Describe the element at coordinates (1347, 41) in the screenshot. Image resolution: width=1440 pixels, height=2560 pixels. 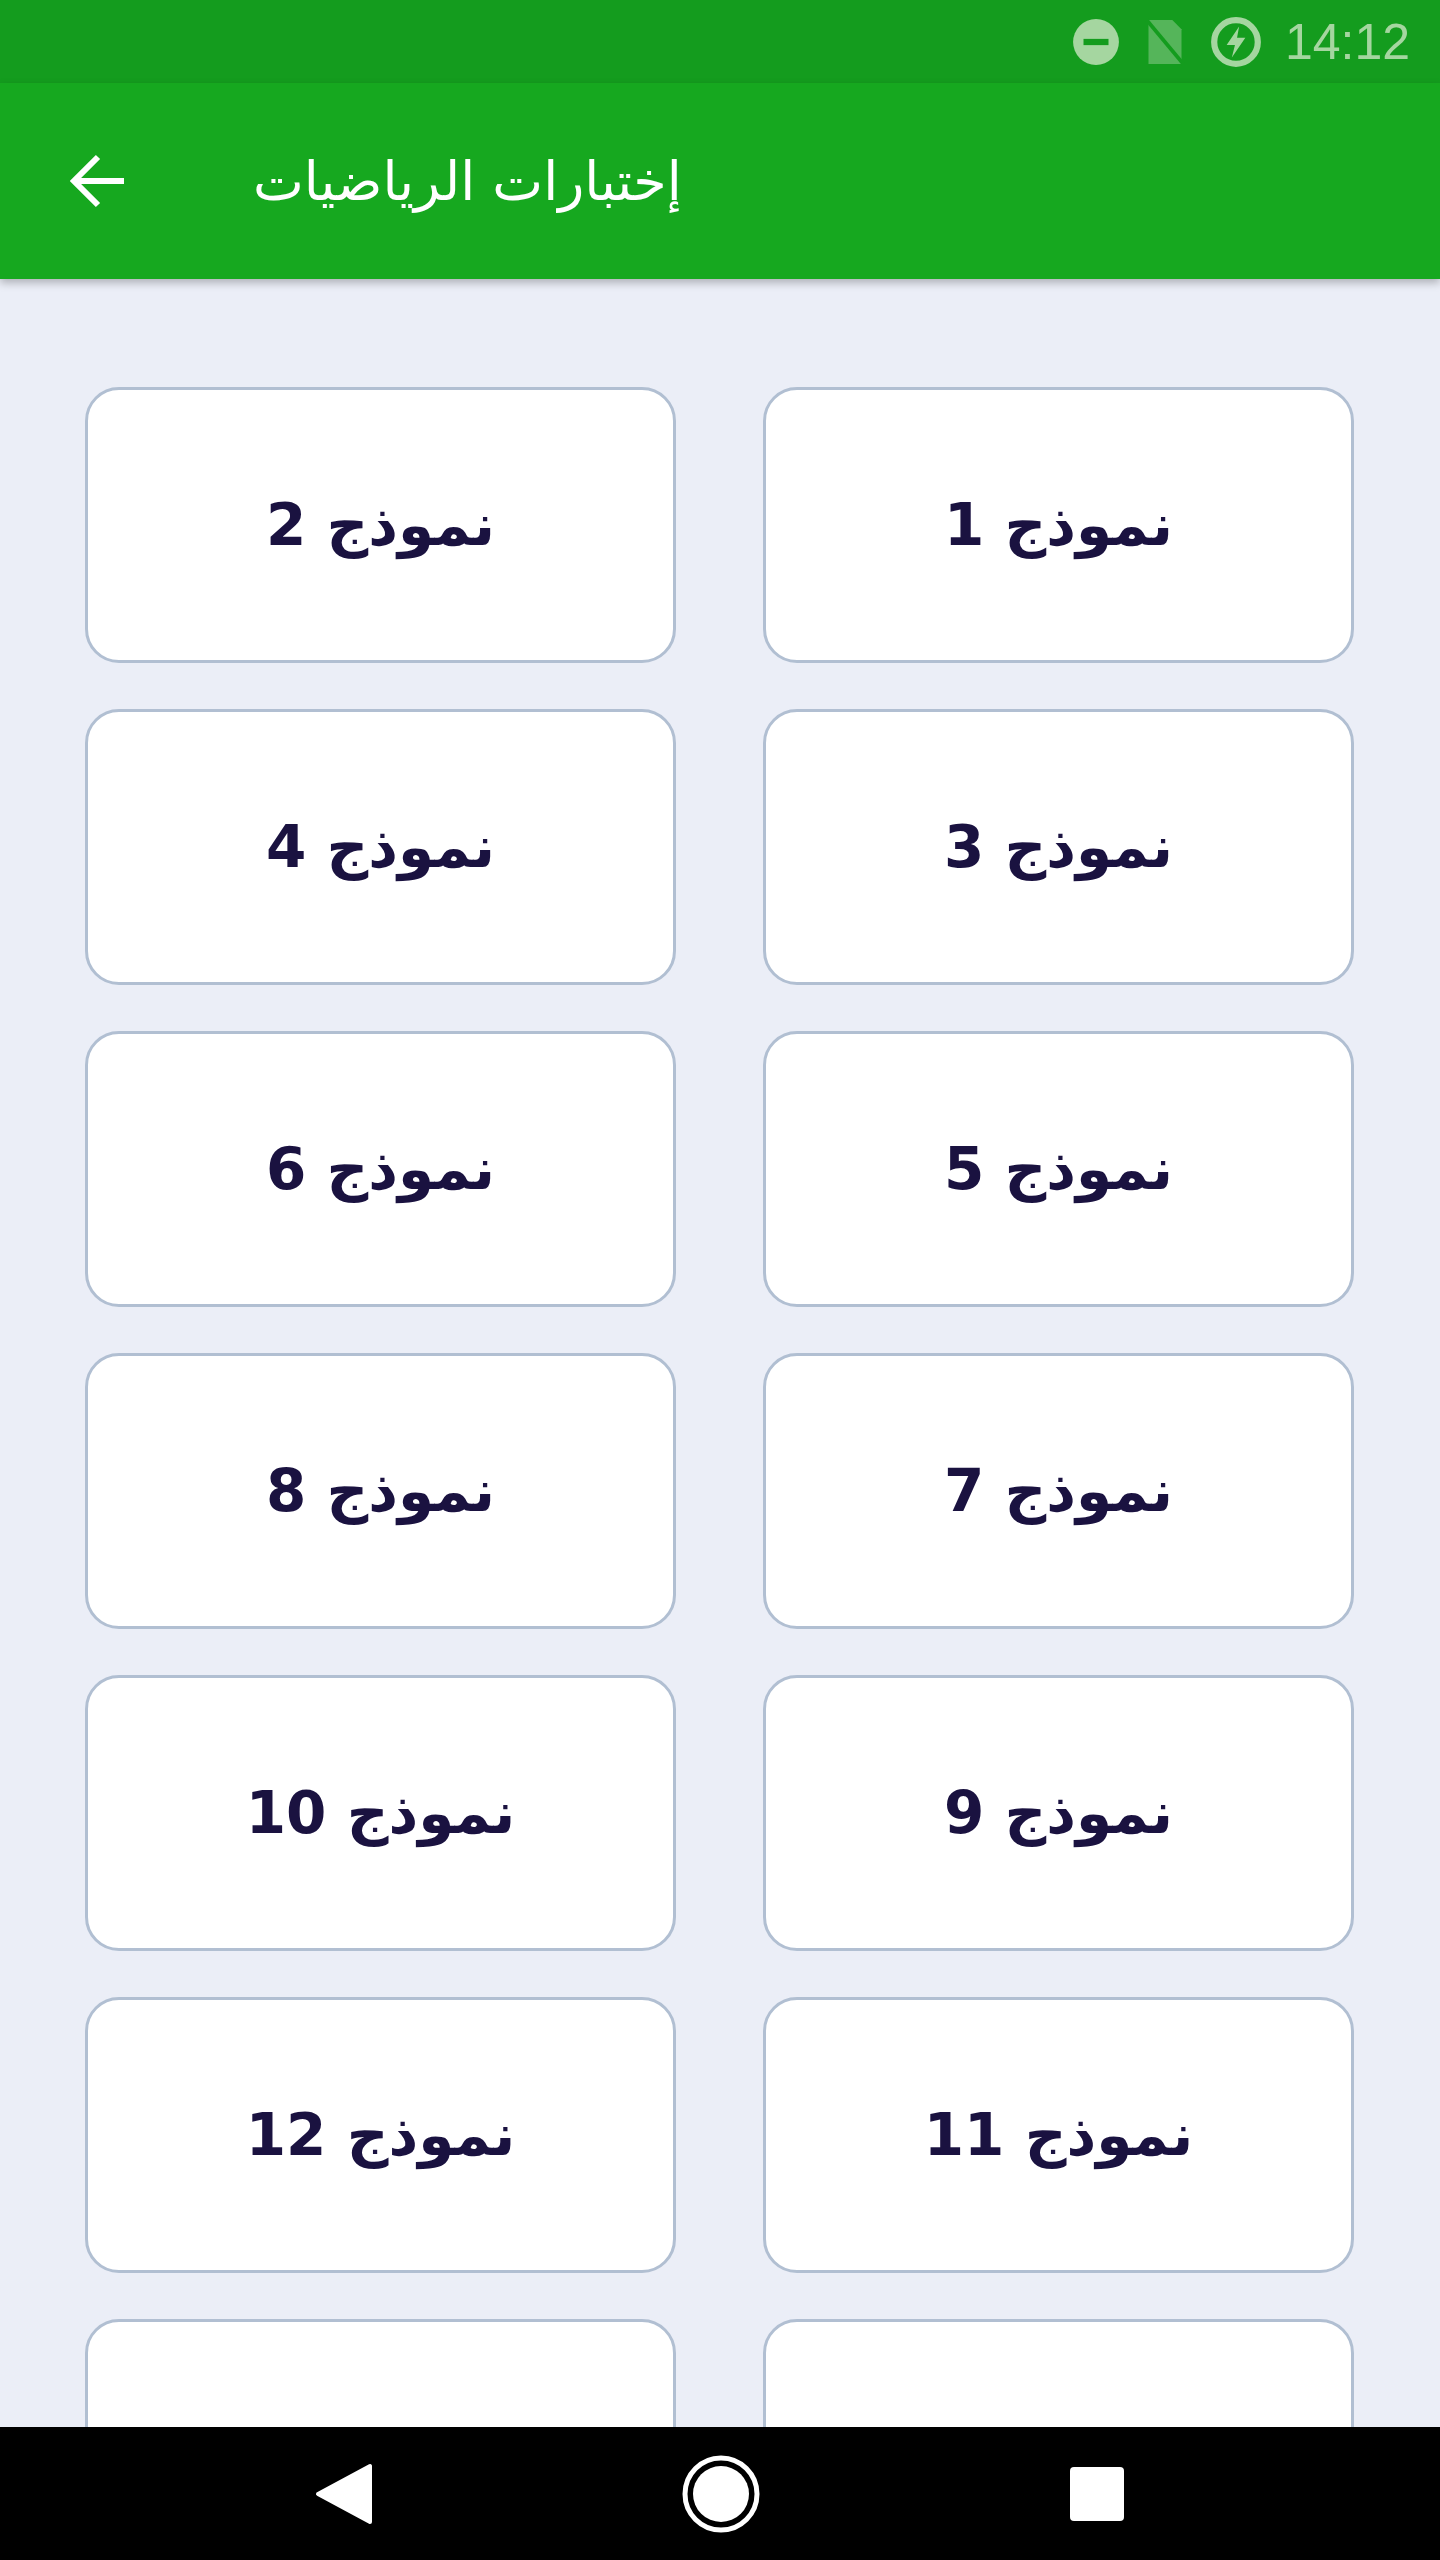
I see `clock-time: 14:12` at that location.